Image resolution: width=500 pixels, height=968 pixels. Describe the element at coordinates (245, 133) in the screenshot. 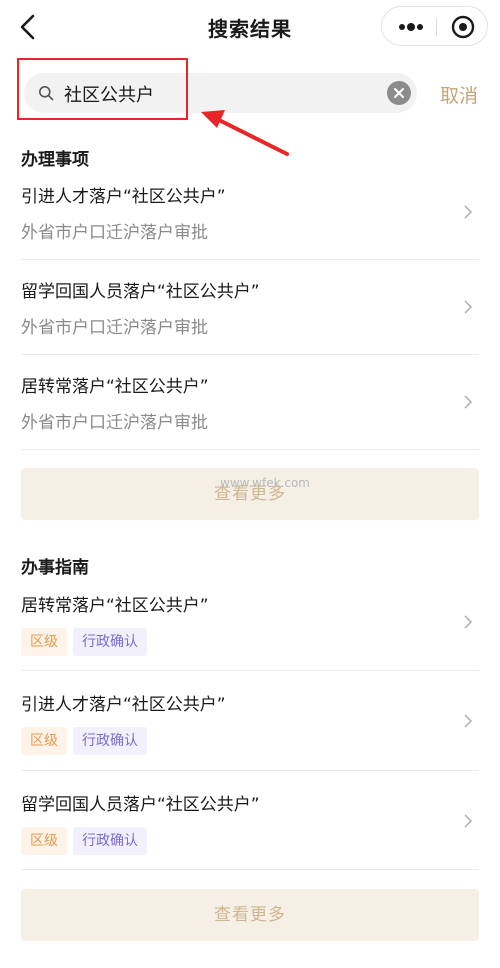

I see `annotation-arrow-icon` at that location.